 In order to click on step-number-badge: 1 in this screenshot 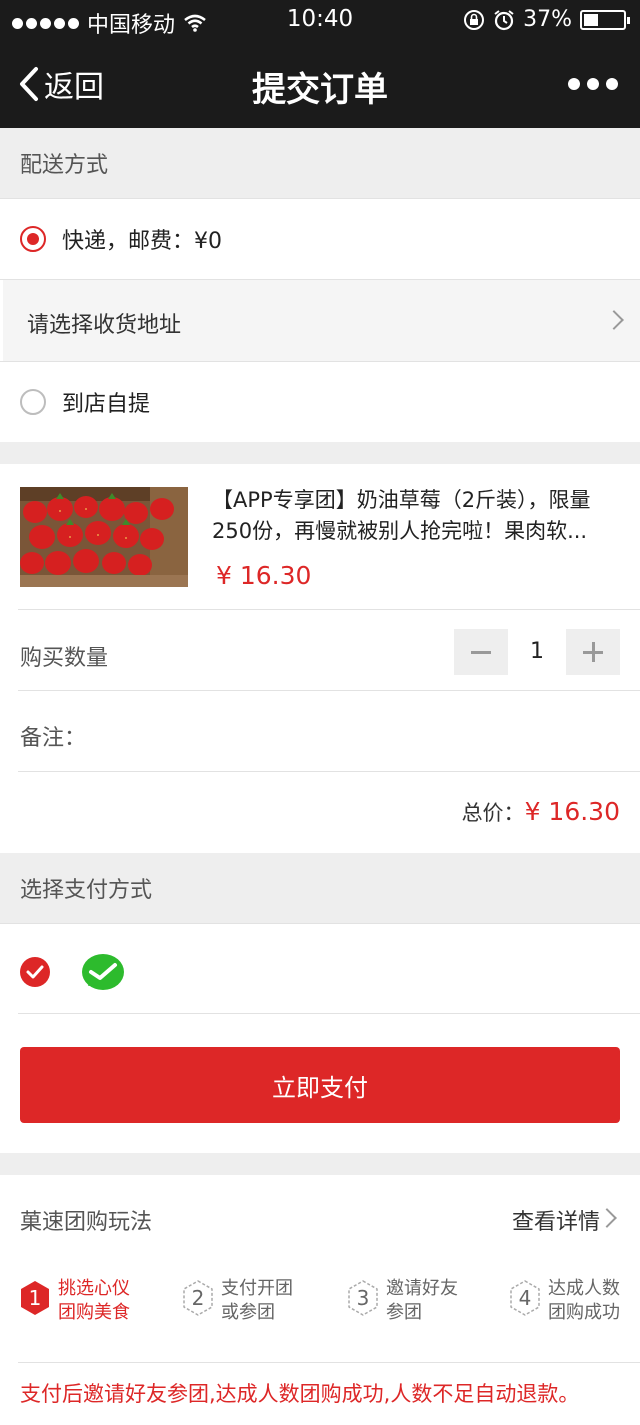, I will do `click(35, 1298)`.